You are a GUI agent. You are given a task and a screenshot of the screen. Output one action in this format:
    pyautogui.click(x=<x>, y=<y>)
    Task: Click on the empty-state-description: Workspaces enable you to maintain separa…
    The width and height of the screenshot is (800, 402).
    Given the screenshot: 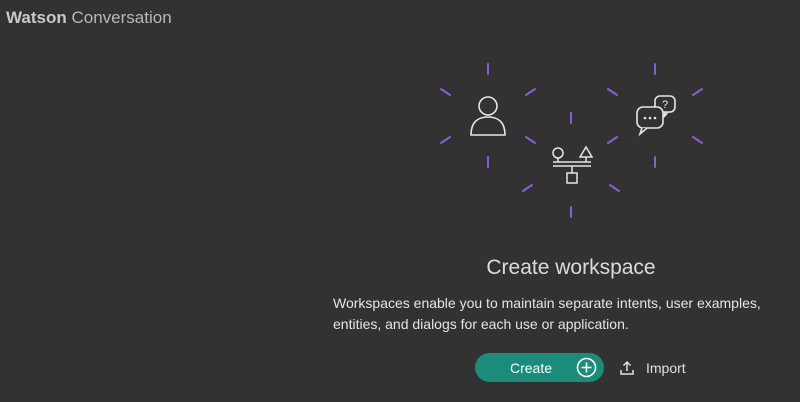 What is the action you would take?
    pyautogui.click(x=547, y=313)
    